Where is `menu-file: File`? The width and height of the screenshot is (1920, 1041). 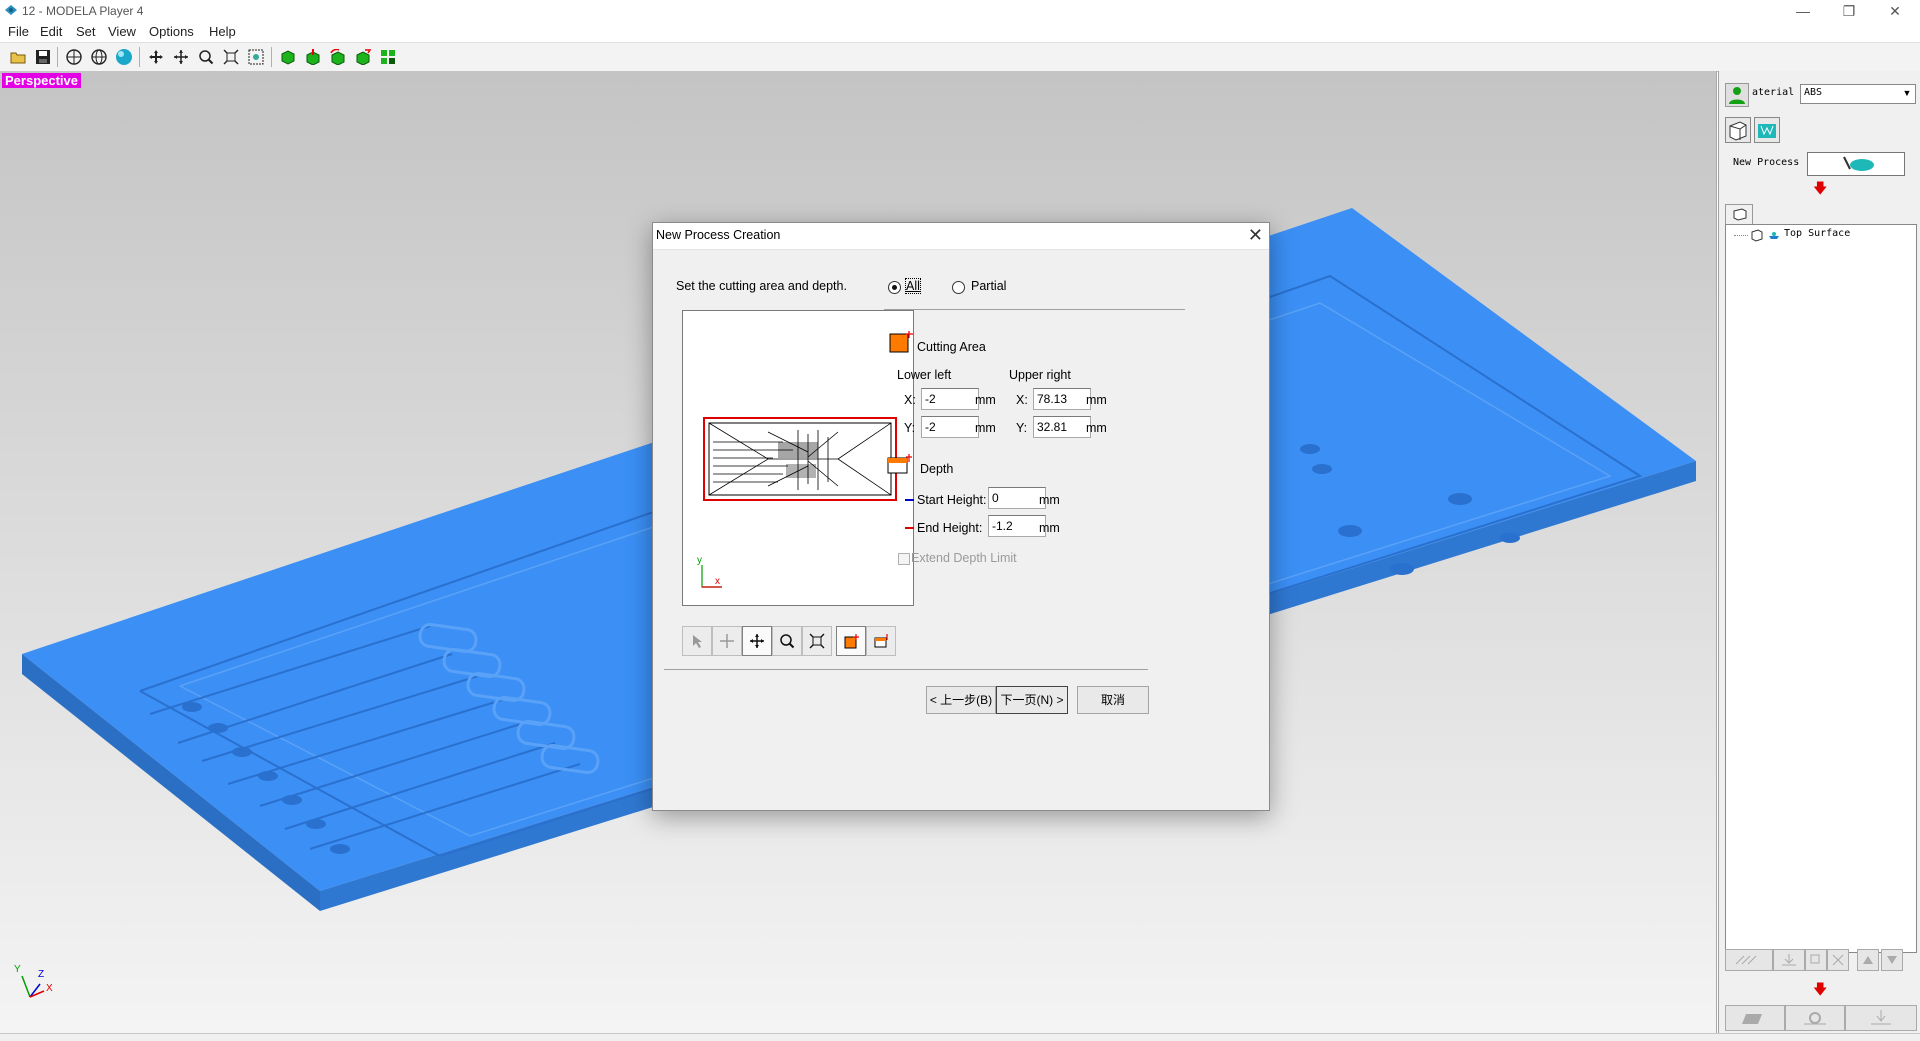 menu-file: File is located at coordinates (18, 31).